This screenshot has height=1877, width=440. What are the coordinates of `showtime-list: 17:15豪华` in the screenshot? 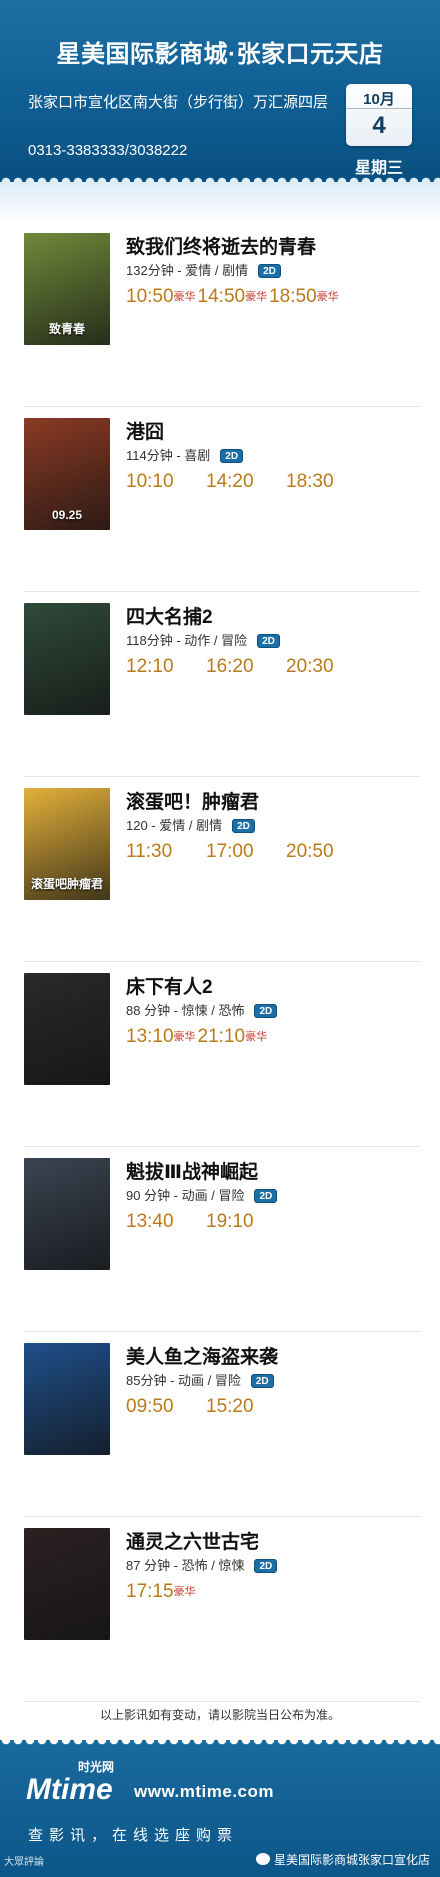 It's located at (162, 1592).